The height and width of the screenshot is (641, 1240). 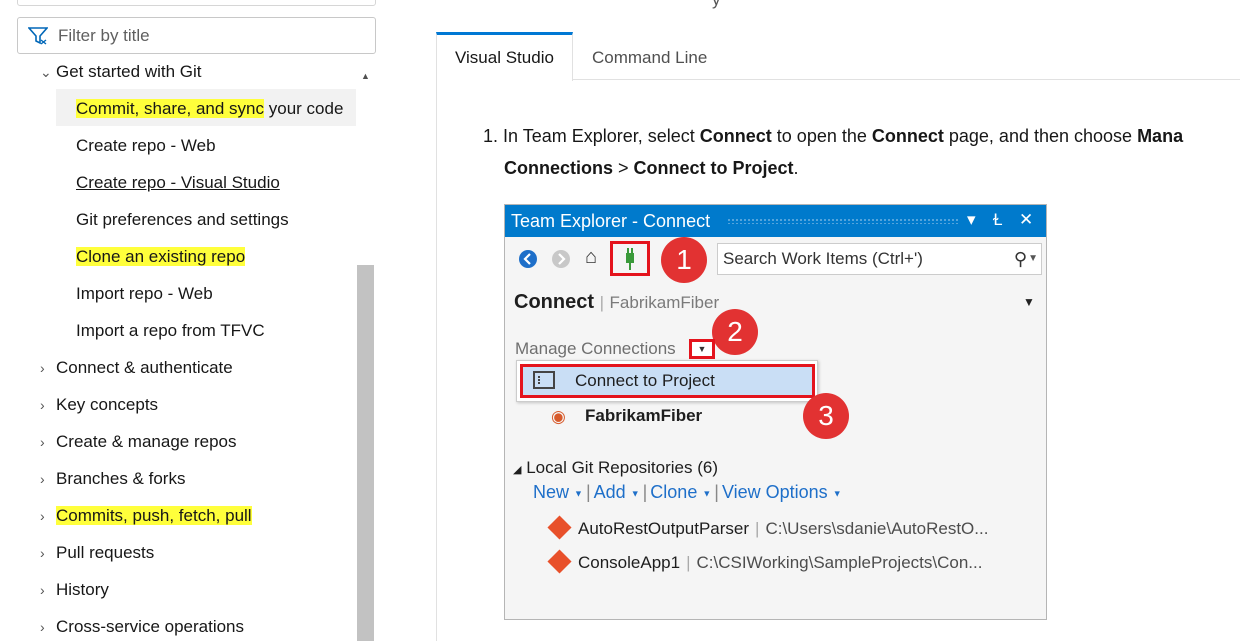 What do you see at coordinates (796, 168) in the screenshot?
I see `step-text: .` at bounding box center [796, 168].